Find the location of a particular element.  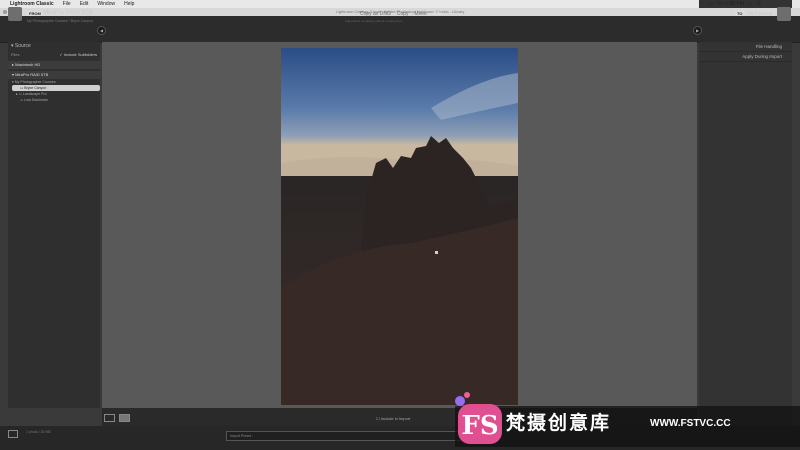

files-filter-row: Files ✓ Include Subfolders is located at coordinates (54, 54).